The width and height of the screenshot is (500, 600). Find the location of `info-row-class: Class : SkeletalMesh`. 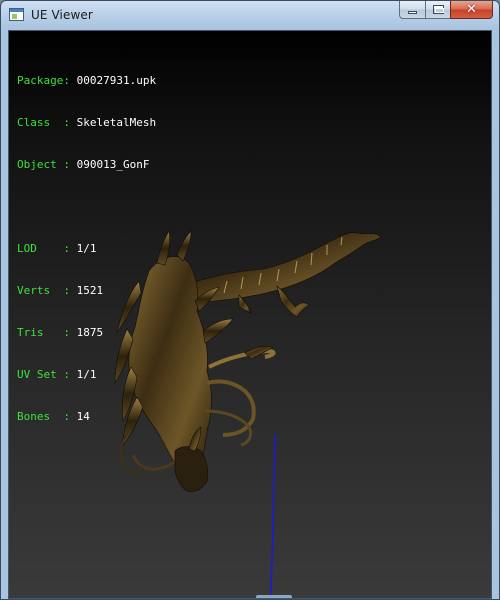

info-row-class: Class : SkeletalMesh is located at coordinates (87, 122).